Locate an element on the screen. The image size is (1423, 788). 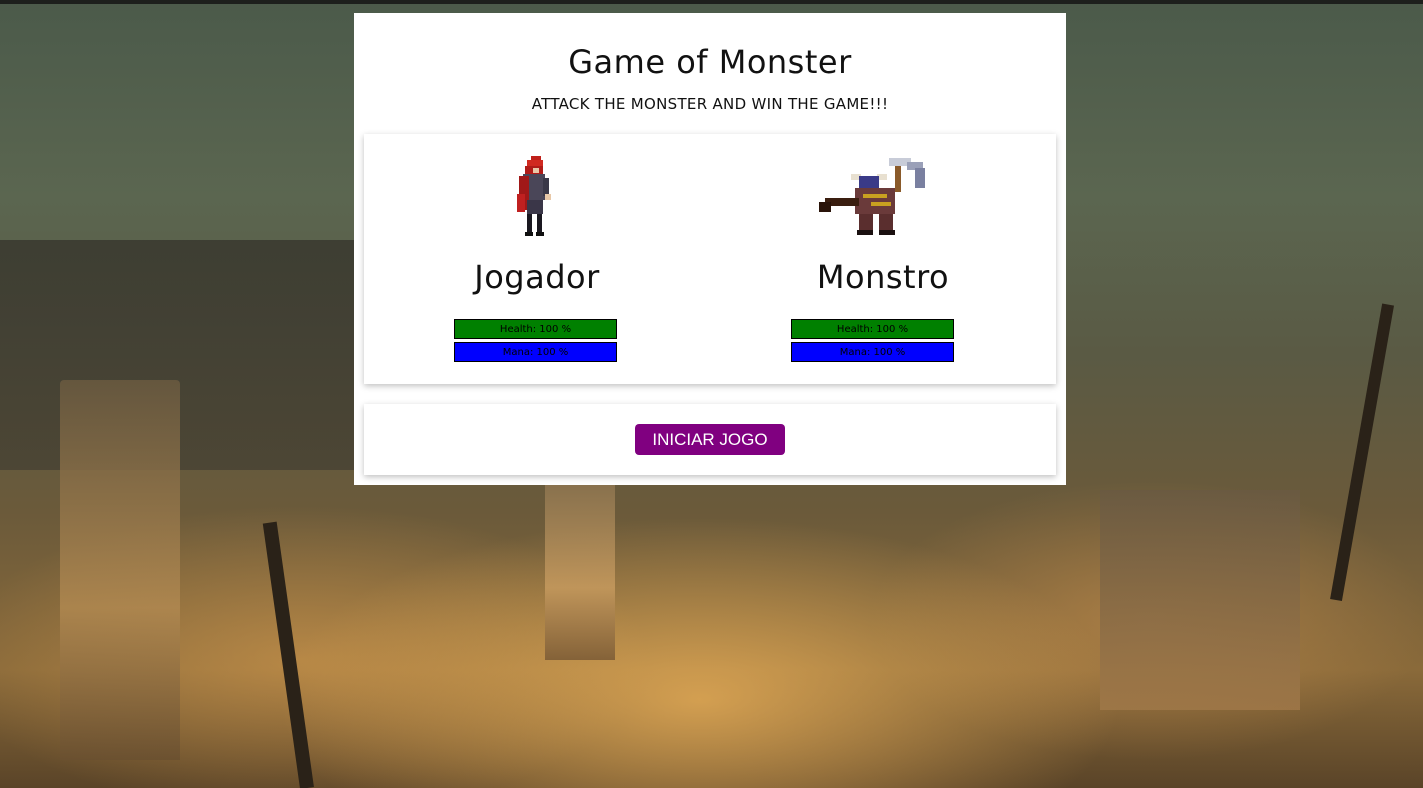
monster-sprite-icon is located at coordinates (872, 196).